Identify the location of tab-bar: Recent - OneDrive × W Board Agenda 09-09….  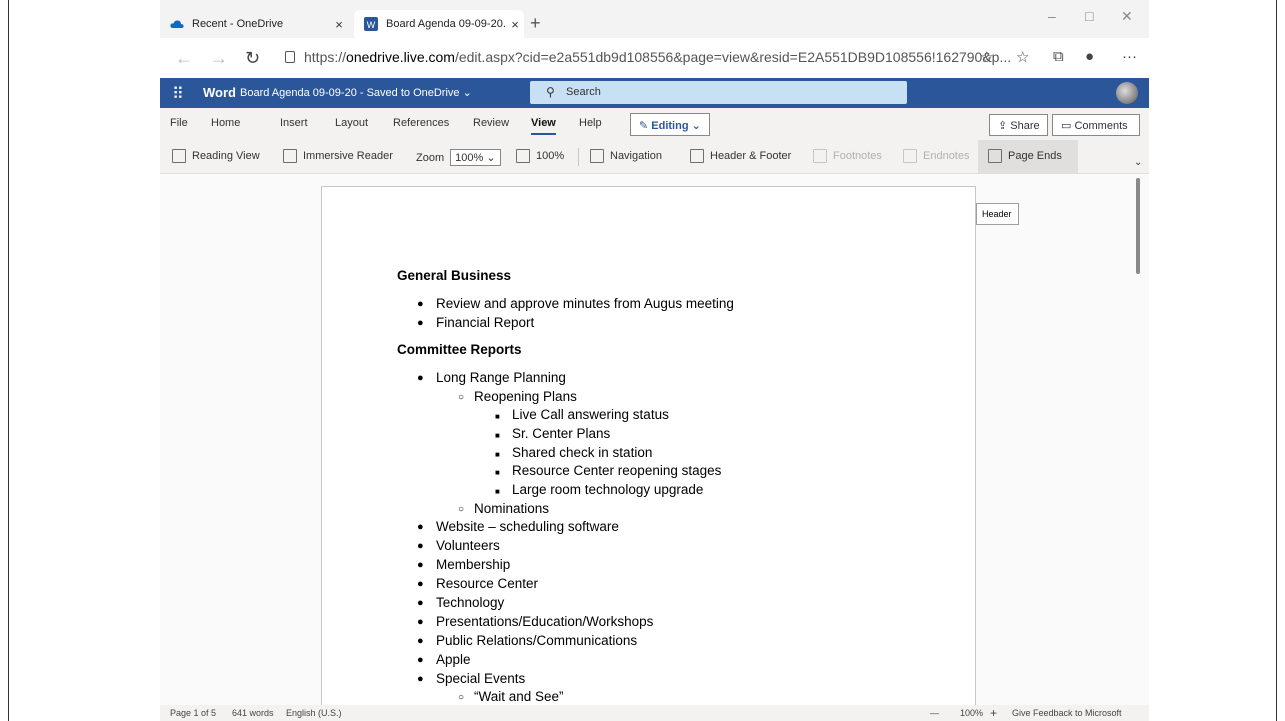
(654, 19).